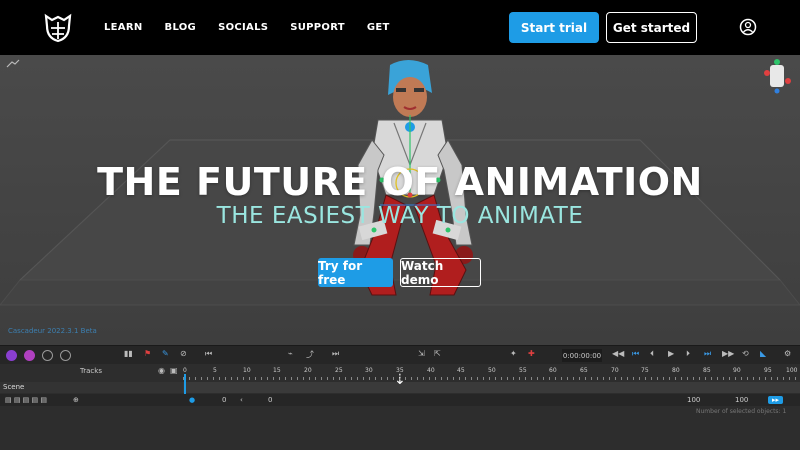 The height and width of the screenshot is (450, 800). Describe the element at coordinates (277, 370) in the screenshot. I see `ruler-tick: 15` at that location.